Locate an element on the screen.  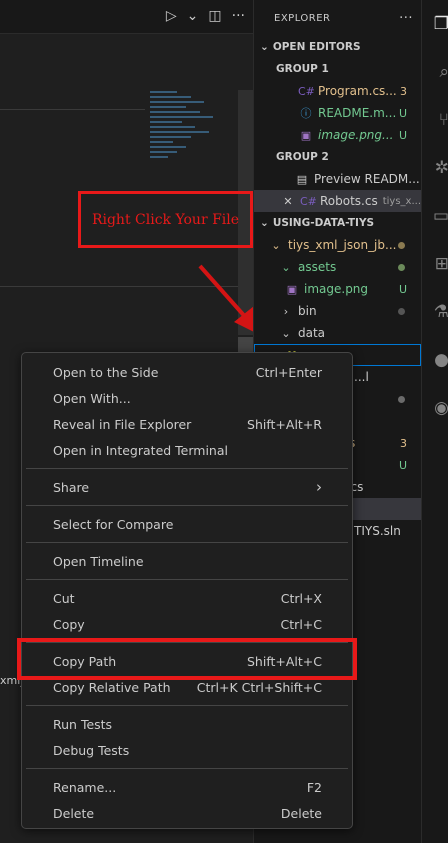
activity-bar: ❐ ⌕ ⑂ ✲ ▭ ⊞ ⚗ ● ◉ is located at coordinates (434, 421).